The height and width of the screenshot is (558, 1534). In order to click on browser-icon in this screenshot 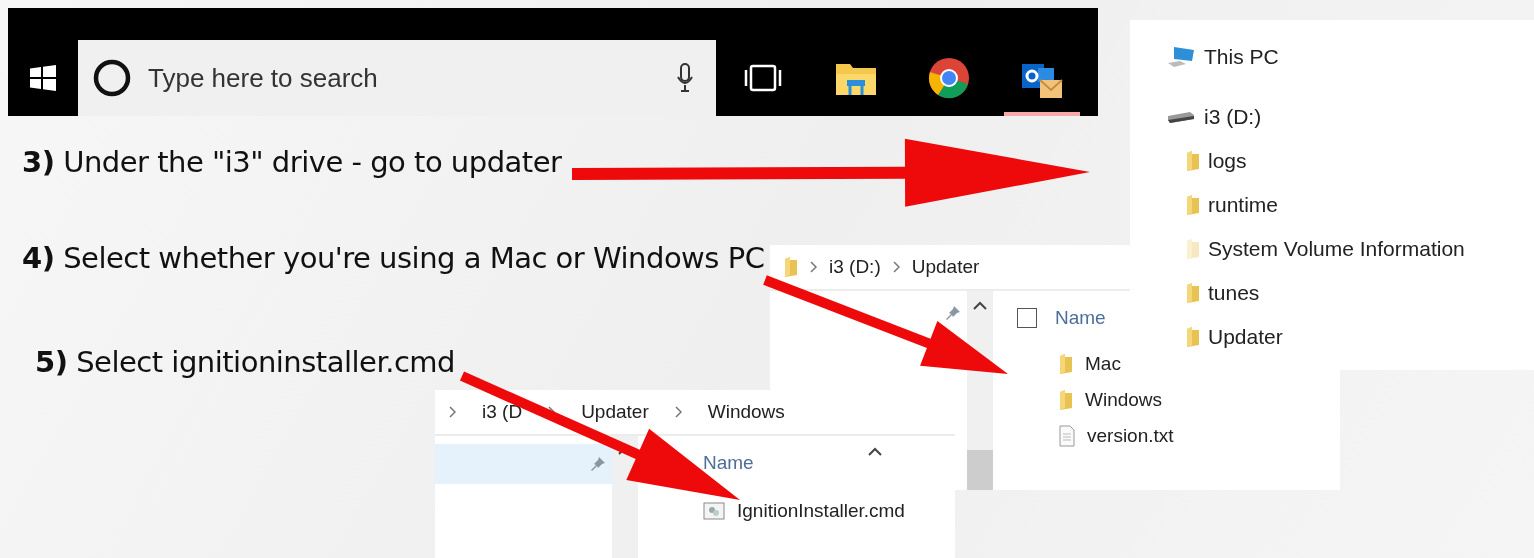, I will do `click(948, 78)`.